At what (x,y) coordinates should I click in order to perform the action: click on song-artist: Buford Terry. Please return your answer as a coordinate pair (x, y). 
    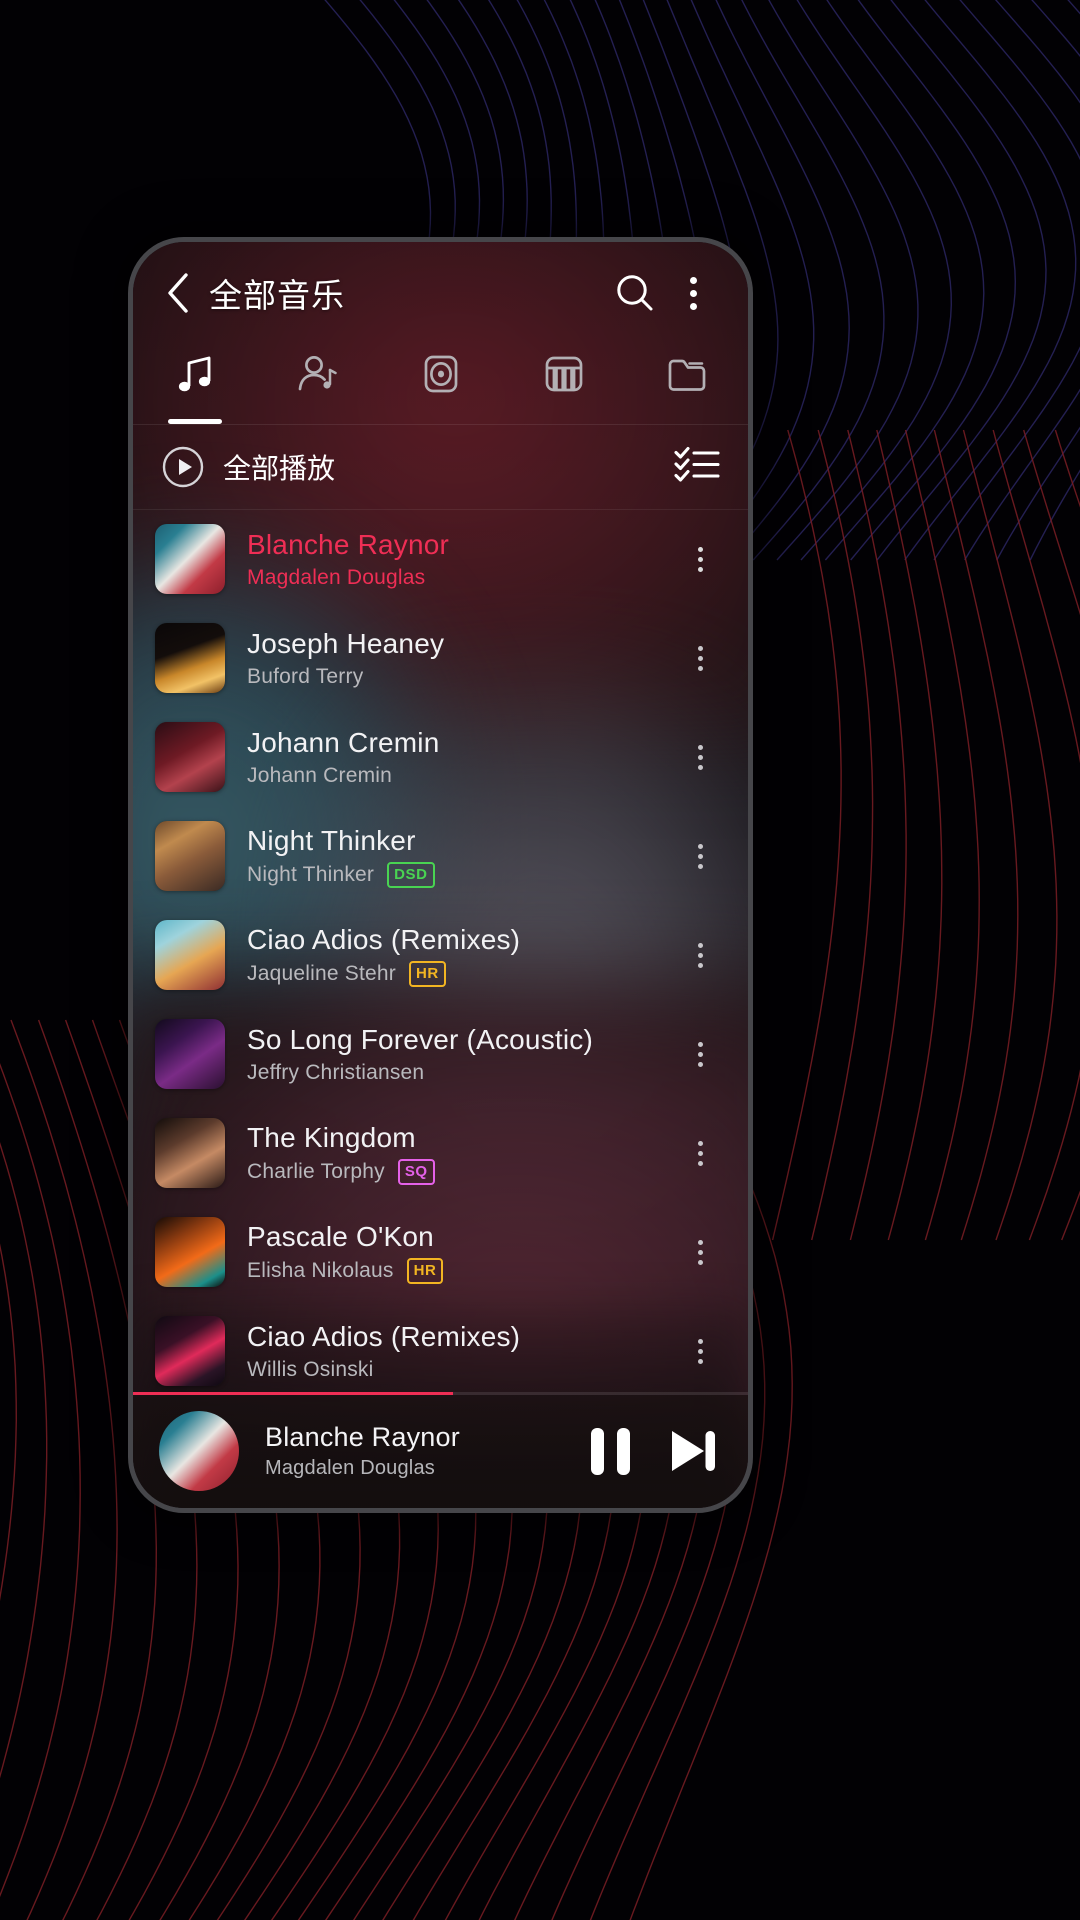
    Looking at the image, I should click on (305, 677).